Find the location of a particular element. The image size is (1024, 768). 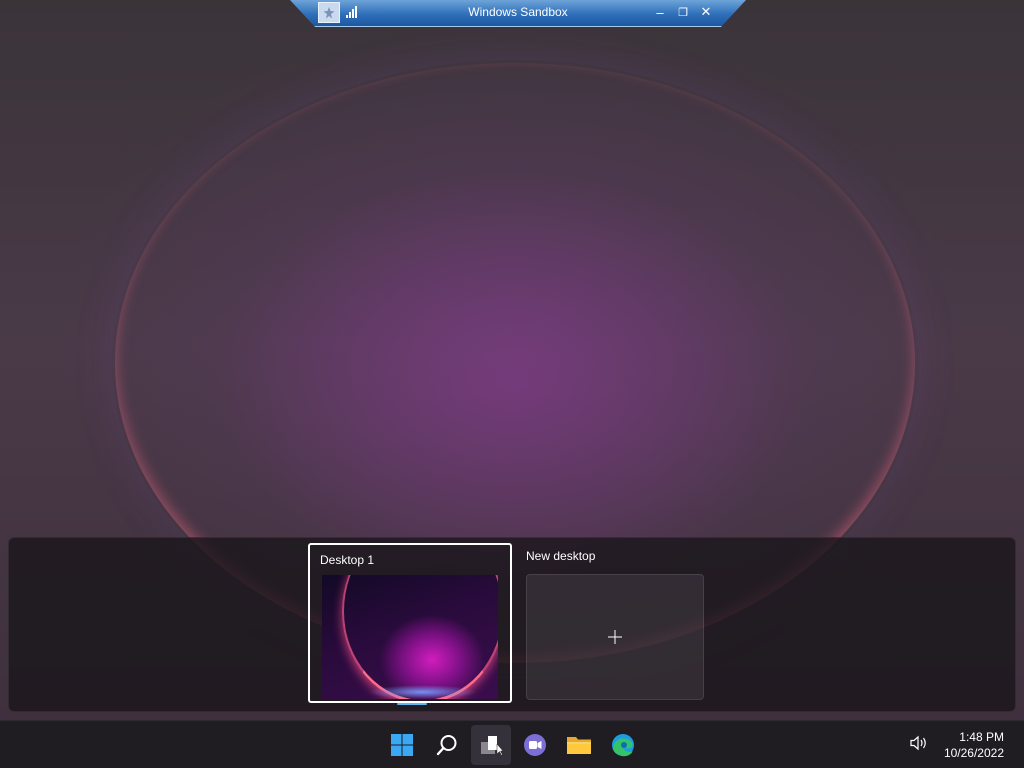

desktop-card-1: Desktop 1 is located at coordinates (410, 624).